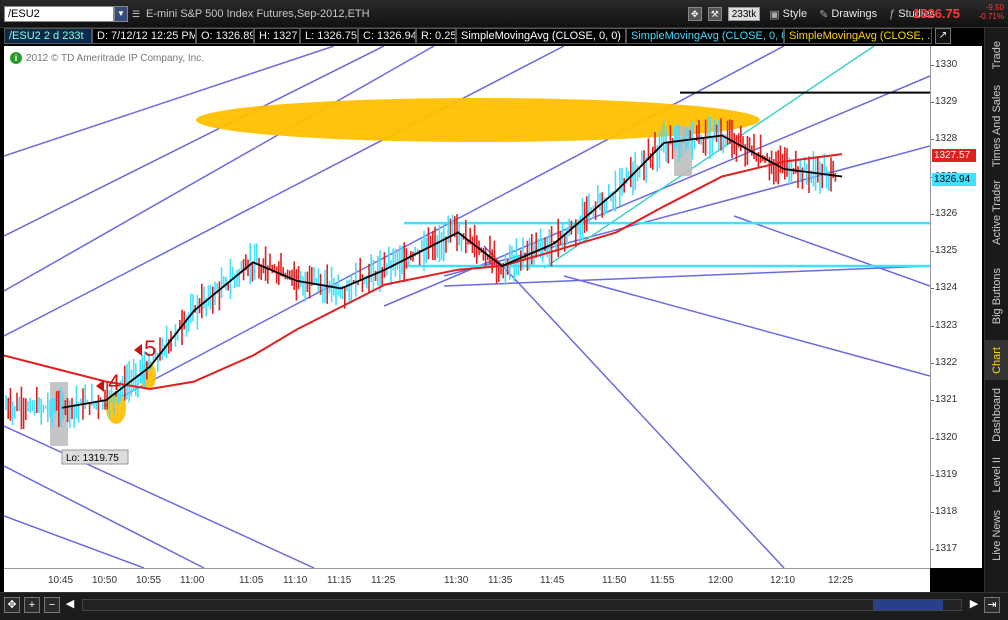  What do you see at coordinates (12, 605) in the screenshot?
I see `pan-icon: ✥` at bounding box center [12, 605].